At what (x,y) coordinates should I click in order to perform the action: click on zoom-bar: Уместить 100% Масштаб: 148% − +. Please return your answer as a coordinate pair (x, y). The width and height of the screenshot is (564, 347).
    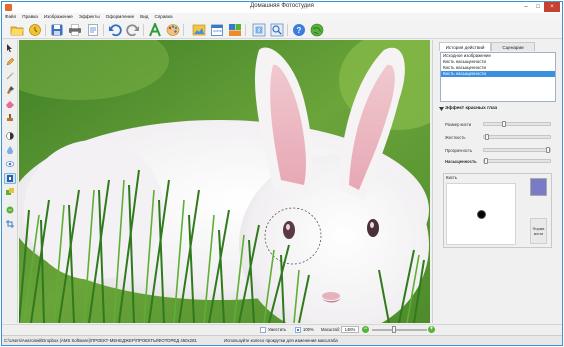
    Looking at the image, I should click on (282, 329).